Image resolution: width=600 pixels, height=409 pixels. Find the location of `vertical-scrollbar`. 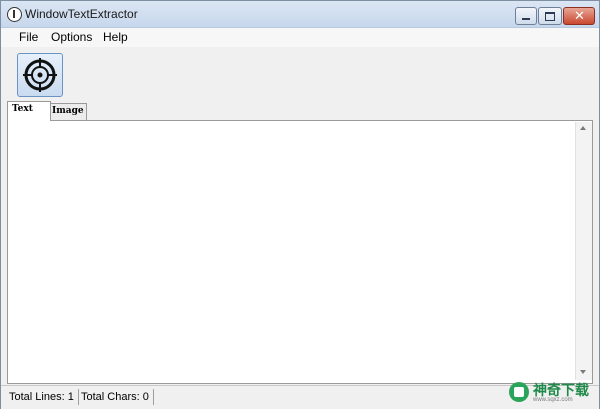

vertical-scrollbar is located at coordinates (583, 251).